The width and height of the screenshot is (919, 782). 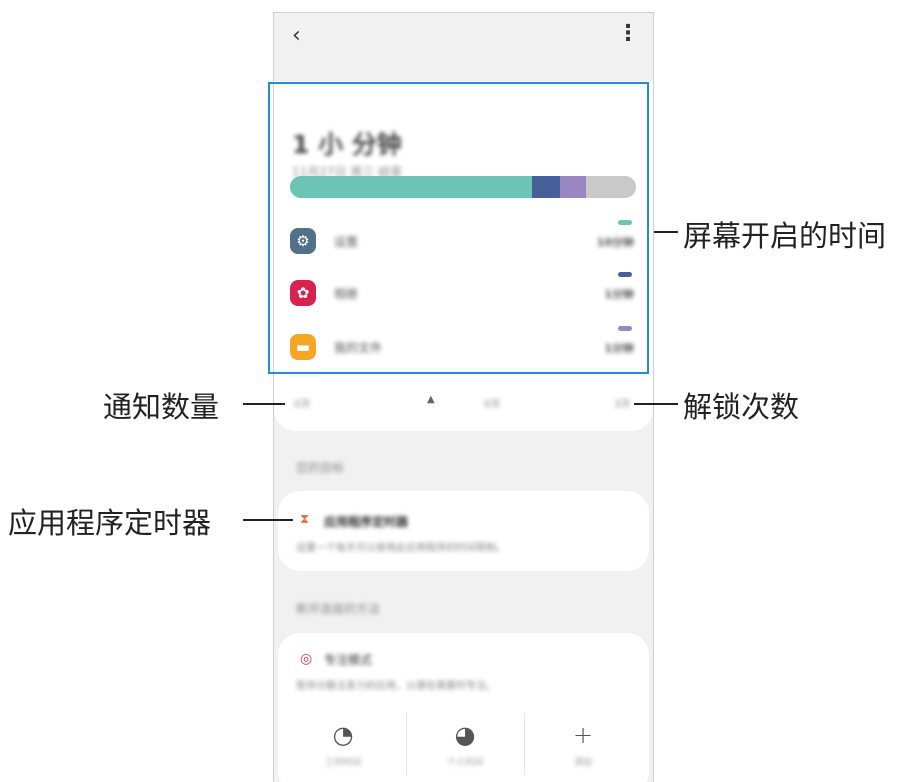 What do you see at coordinates (583, 735) in the screenshot?
I see `plus-icon: +` at bounding box center [583, 735].